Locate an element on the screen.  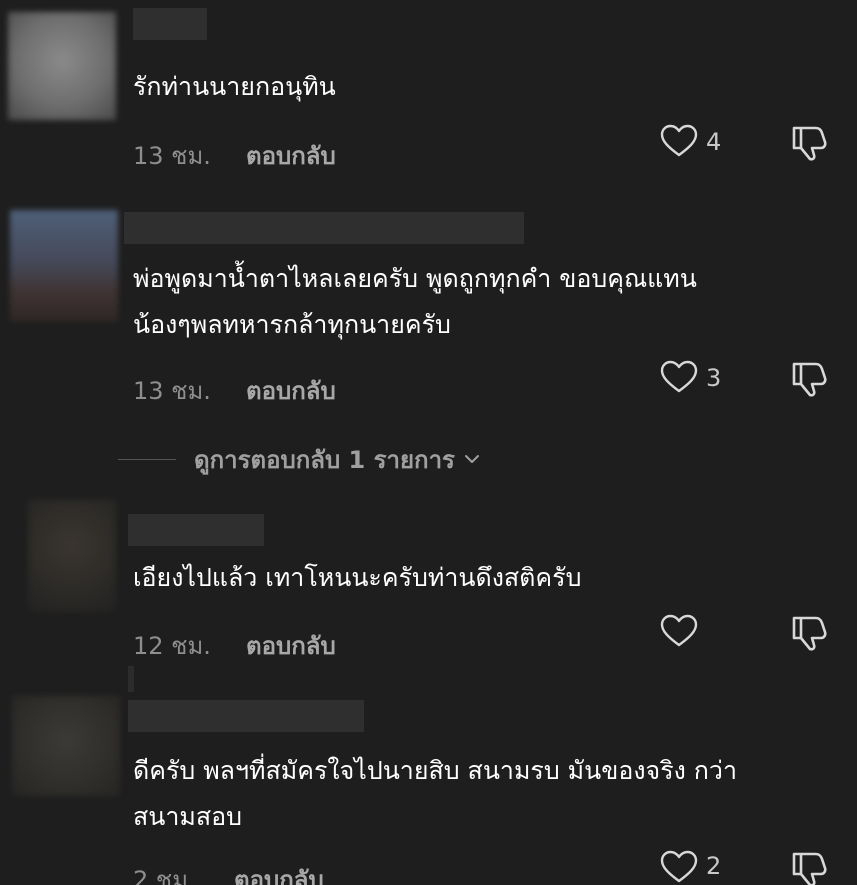
comment-text-line: รักท่านนายกอนุทิน is located at coordinates (234, 86).